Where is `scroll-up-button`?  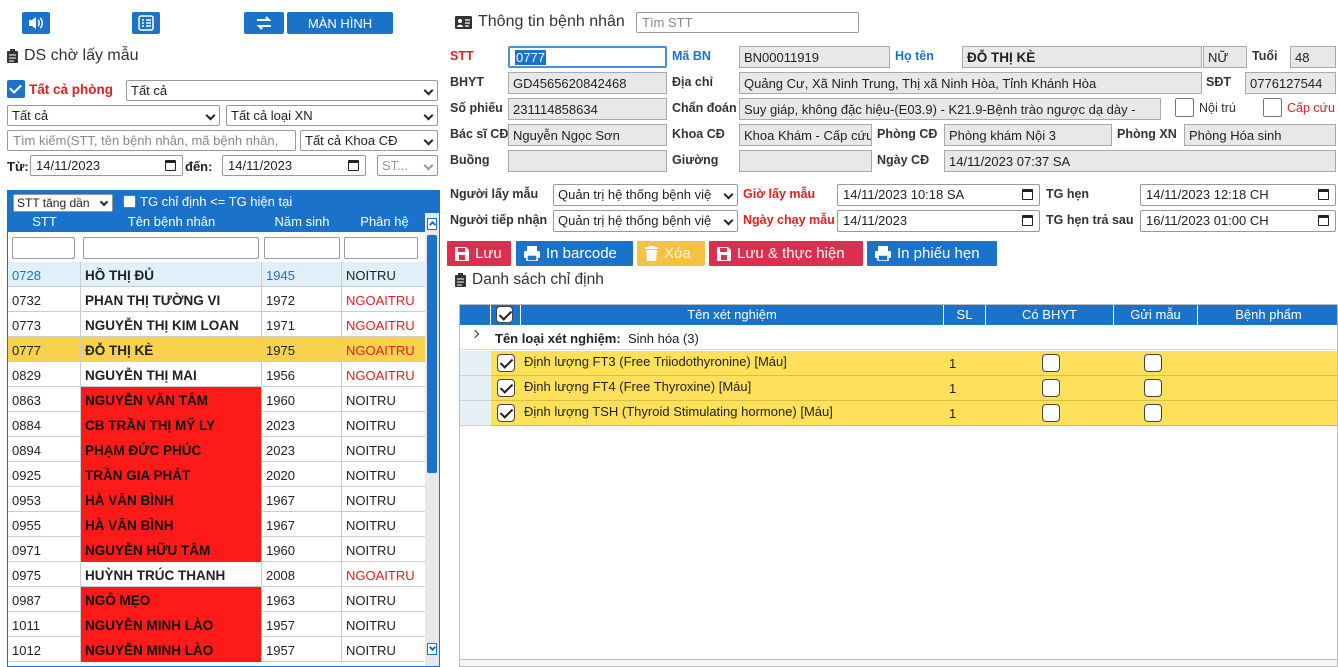 scroll-up-button is located at coordinates (432, 224).